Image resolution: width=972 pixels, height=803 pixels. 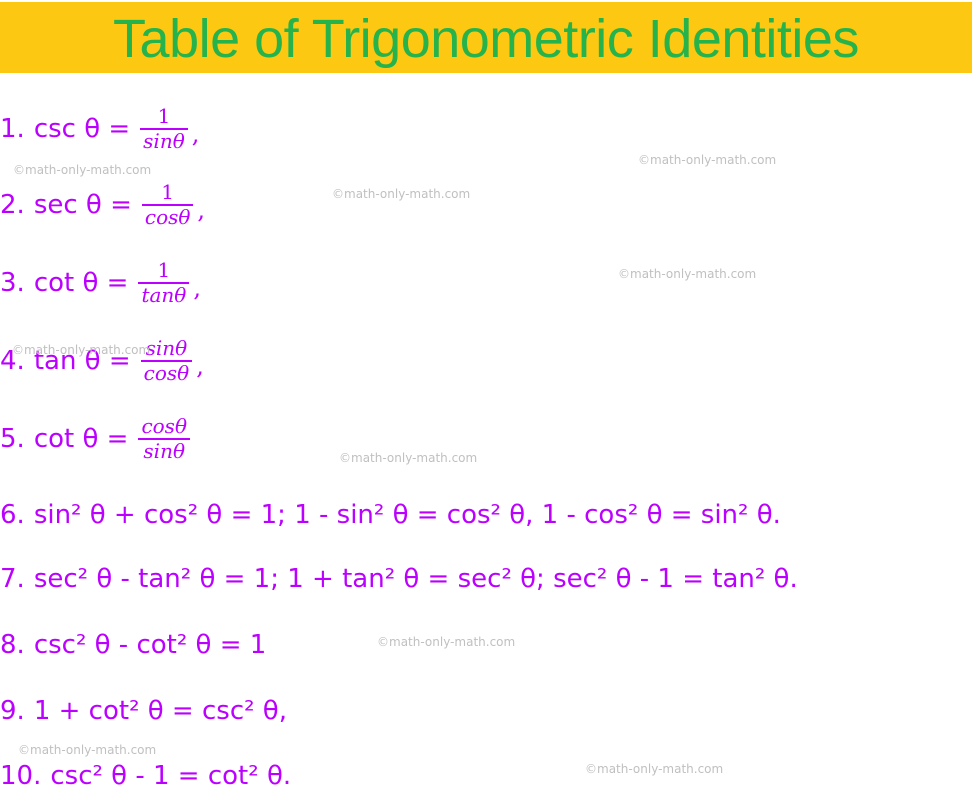 I want to click on identity-number: 3., so click(x=12, y=283).